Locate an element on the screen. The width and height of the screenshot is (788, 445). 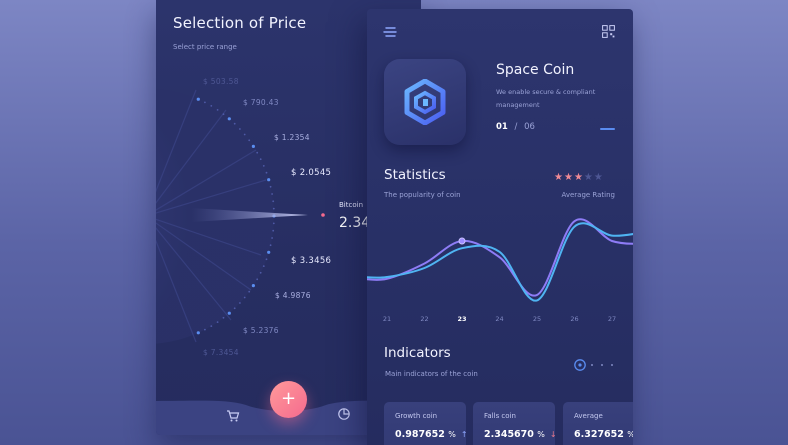
price-option: $ 7.3454 is located at coordinates (221, 352).